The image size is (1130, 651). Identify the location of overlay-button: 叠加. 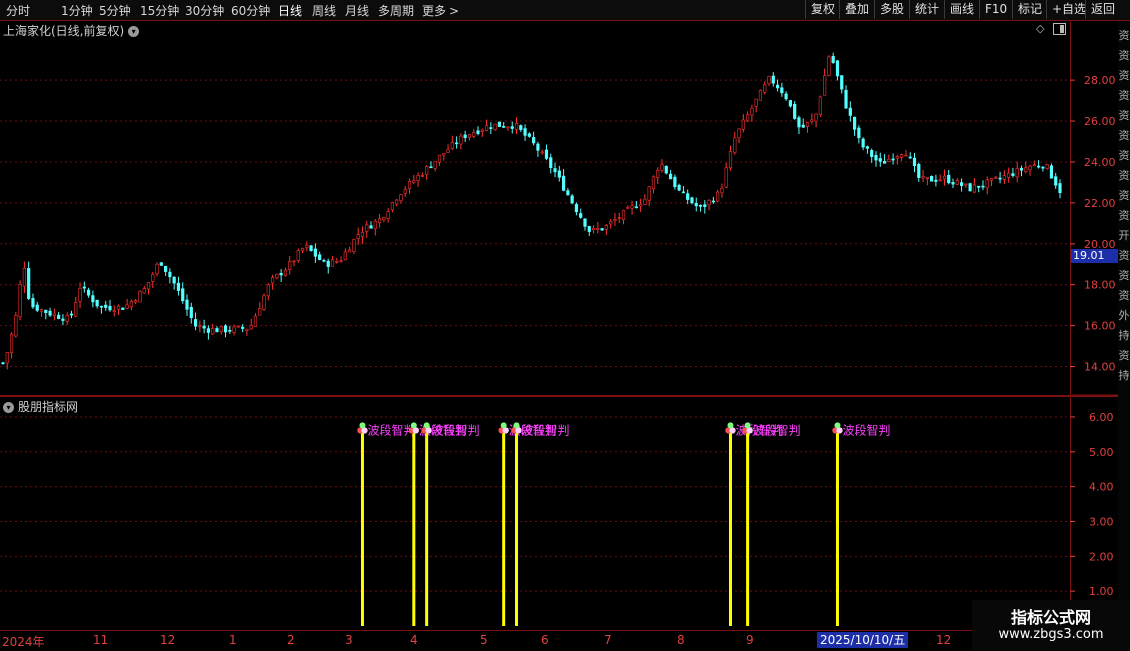
(856, 9).